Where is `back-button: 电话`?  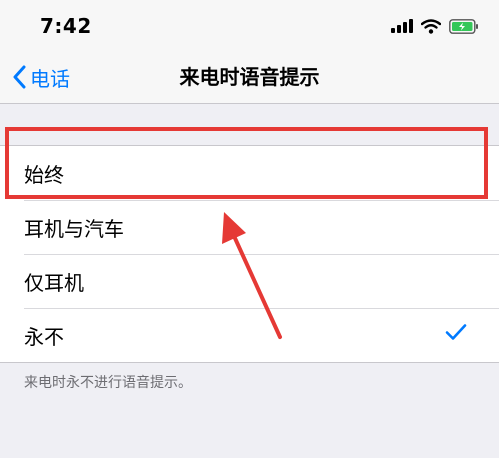 back-button: 电话 is located at coordinates (41, 77).